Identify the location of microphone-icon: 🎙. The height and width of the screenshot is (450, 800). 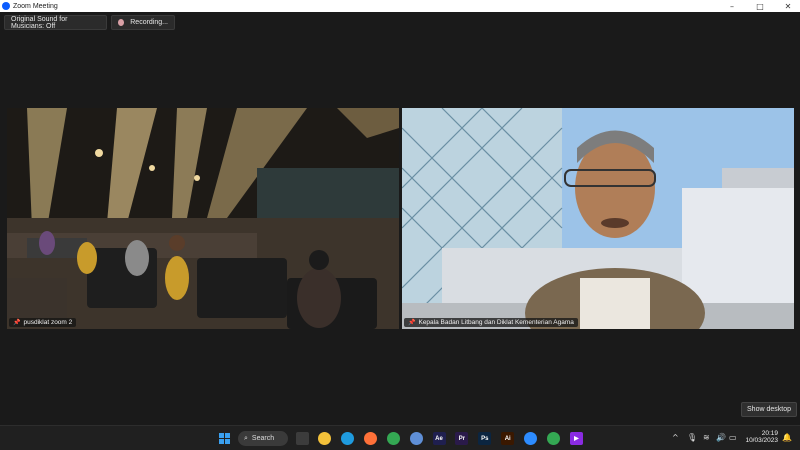
(692, 437).